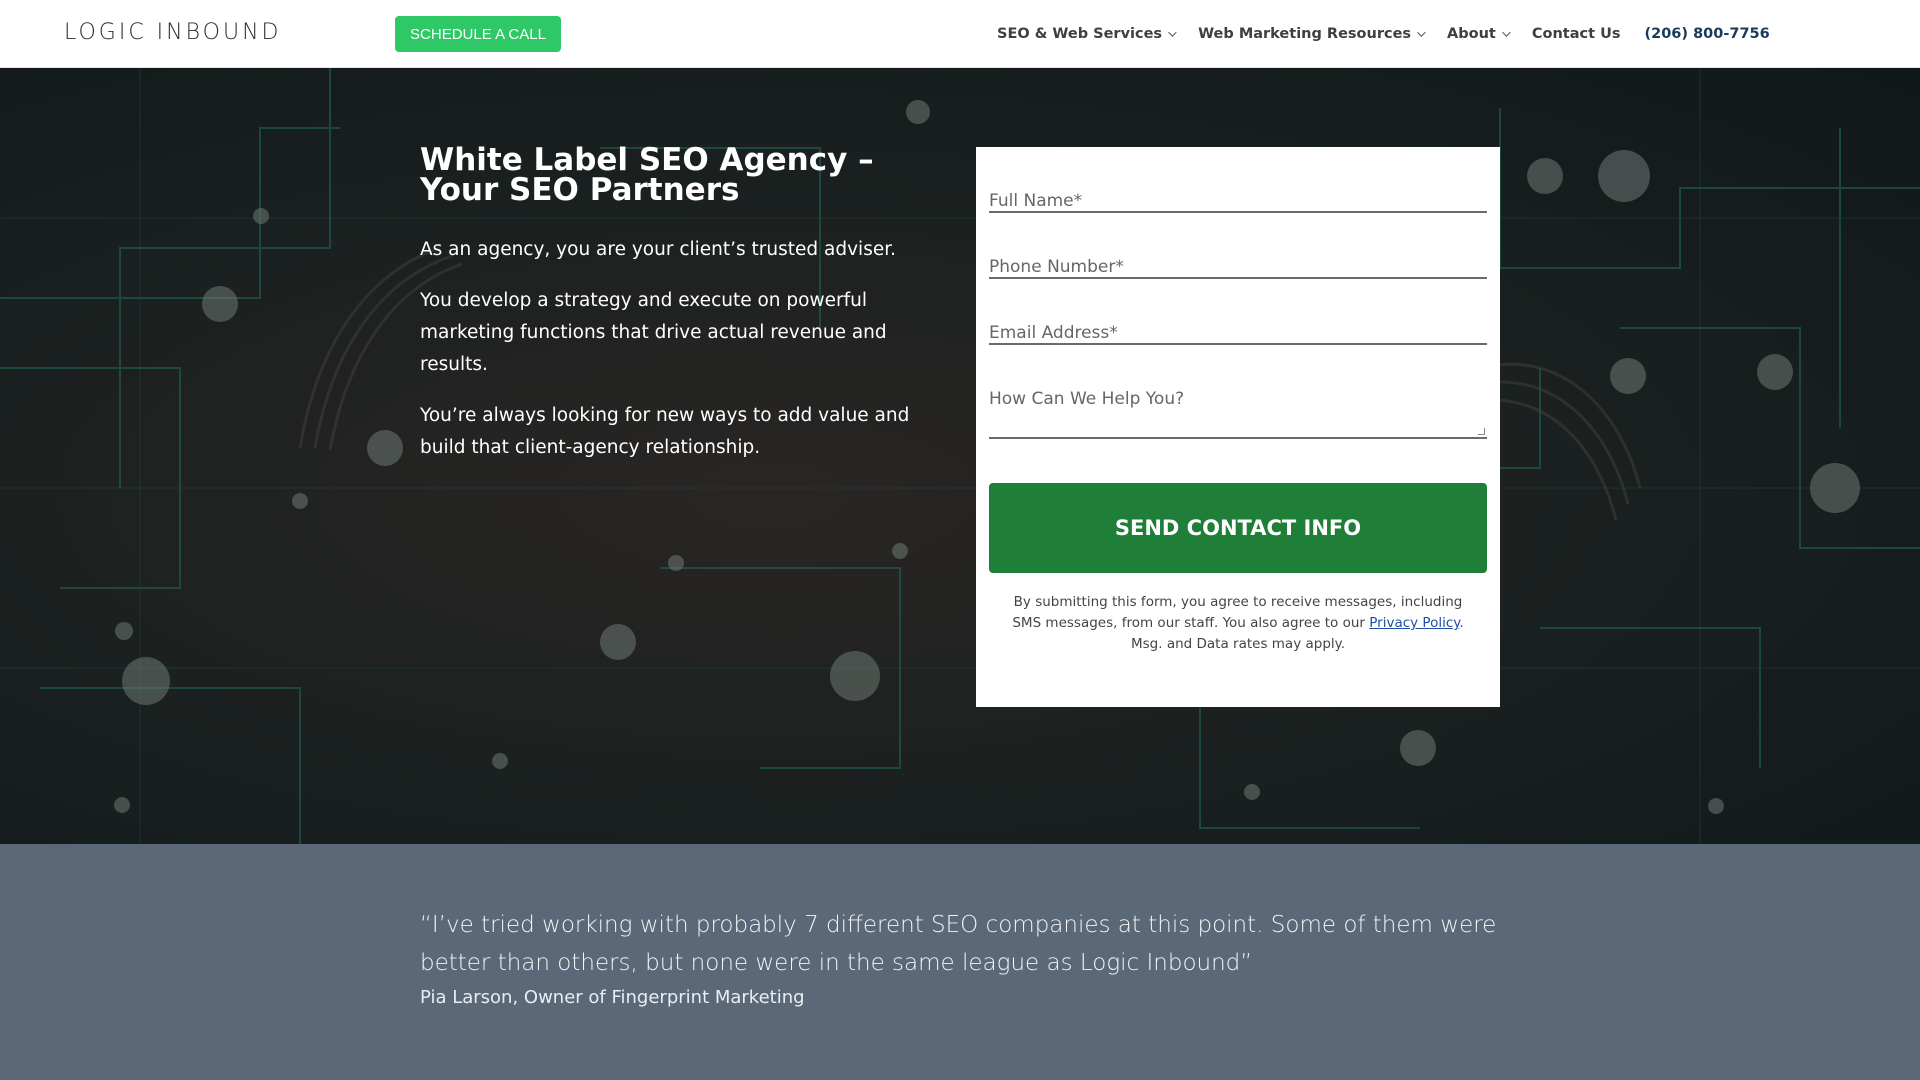  Describe the element at coordinates (1056, 267) in the screenshot. I see `phone-number-placeholder: Phone Number*` at that location.